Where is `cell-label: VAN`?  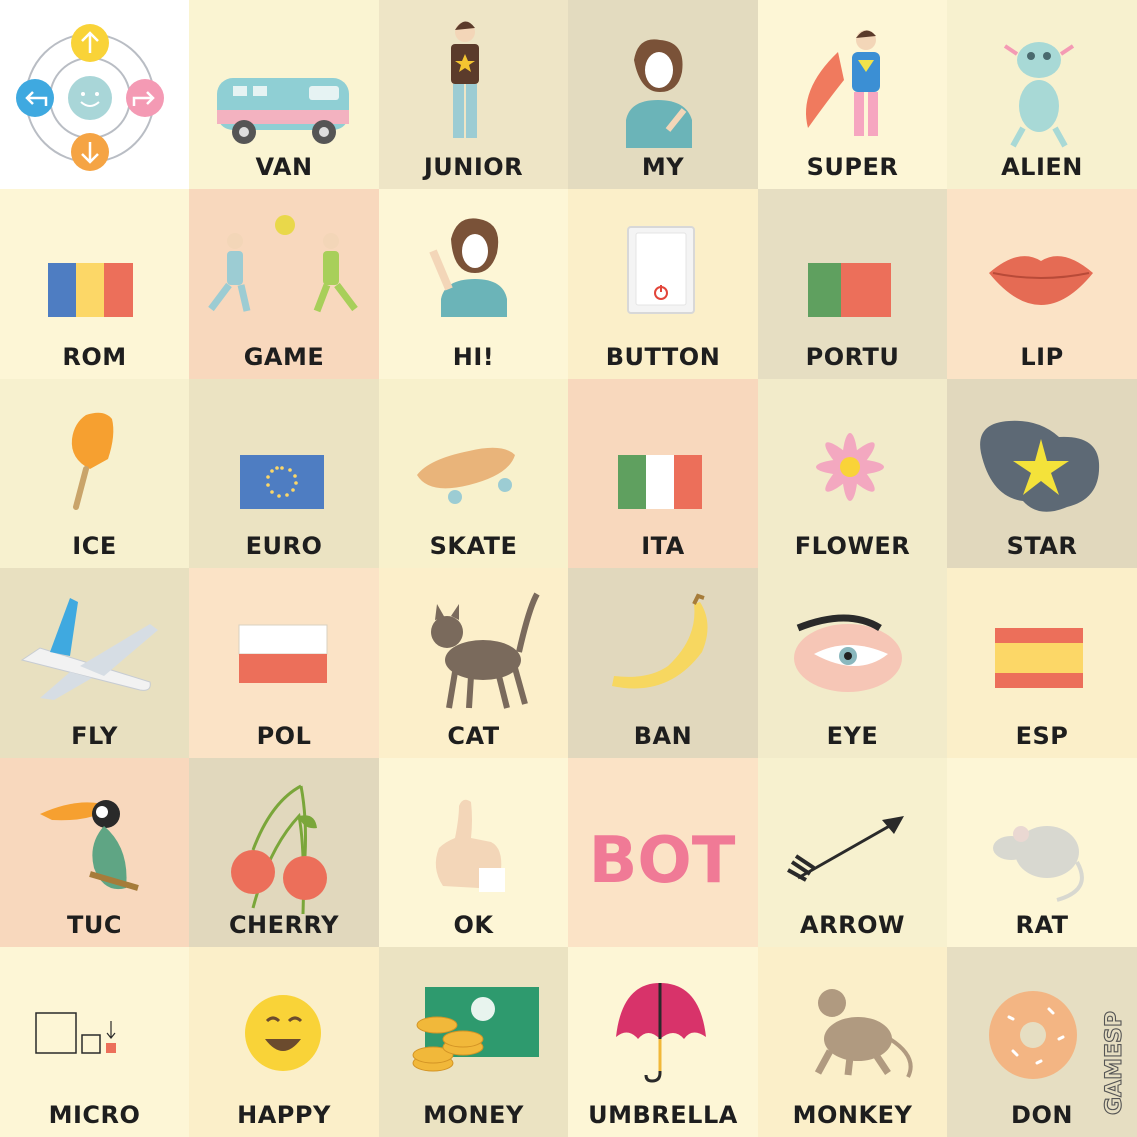 cell-label: VAN is located at coordinates (284, 167).